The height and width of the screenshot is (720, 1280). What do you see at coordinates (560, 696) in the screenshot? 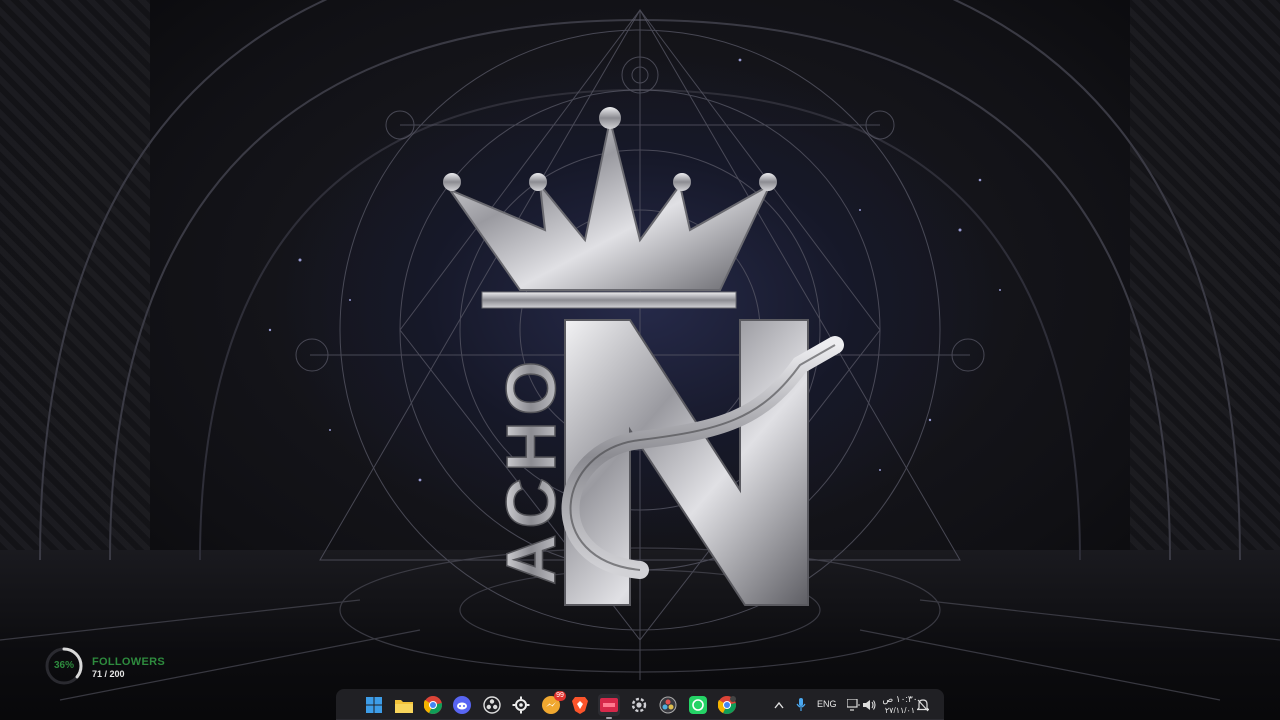
I see `messenger-badge: 99` at bounding box center [560, 696].